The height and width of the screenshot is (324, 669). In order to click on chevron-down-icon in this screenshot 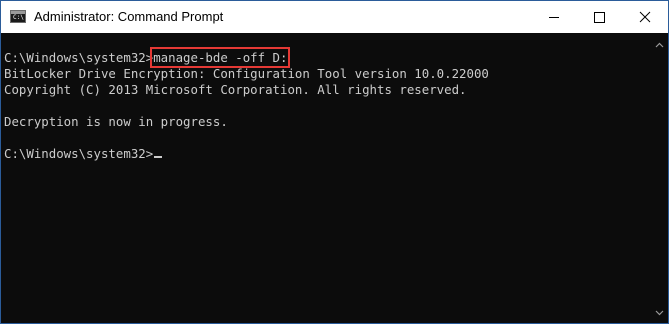, I will do `click(659, 313)`.